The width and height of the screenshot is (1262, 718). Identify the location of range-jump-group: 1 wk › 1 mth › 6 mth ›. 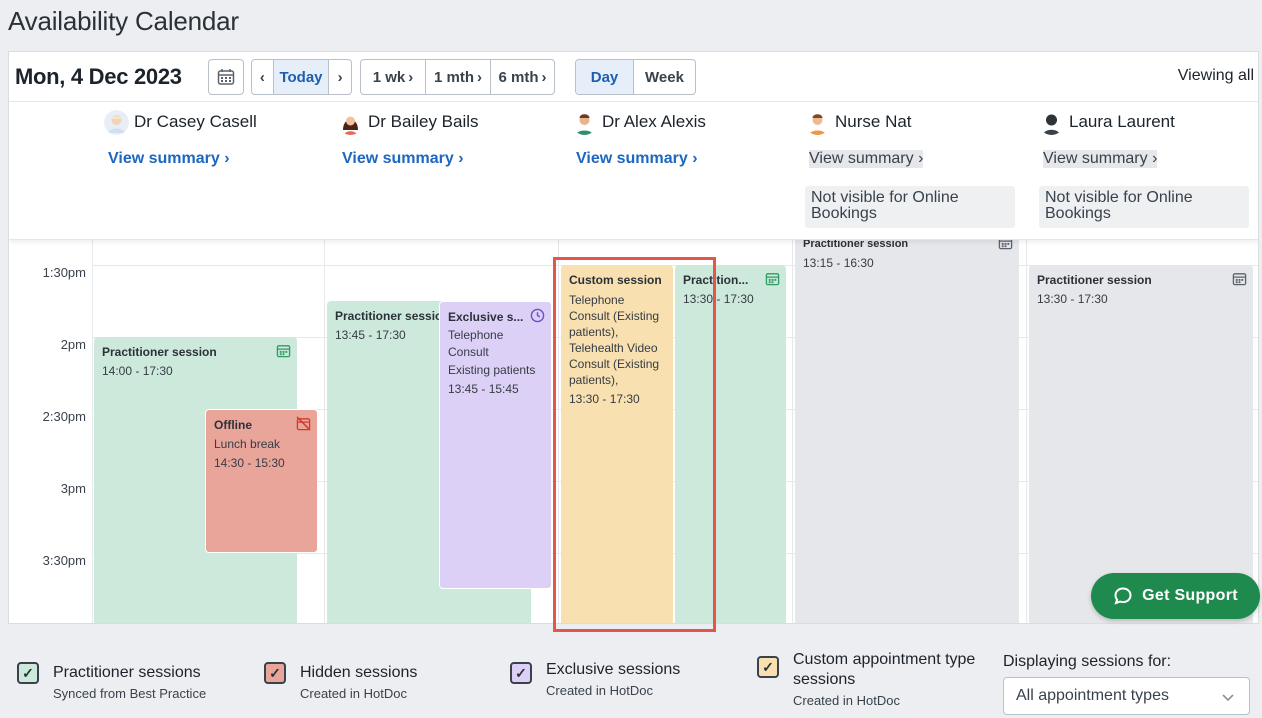
(457, 77).